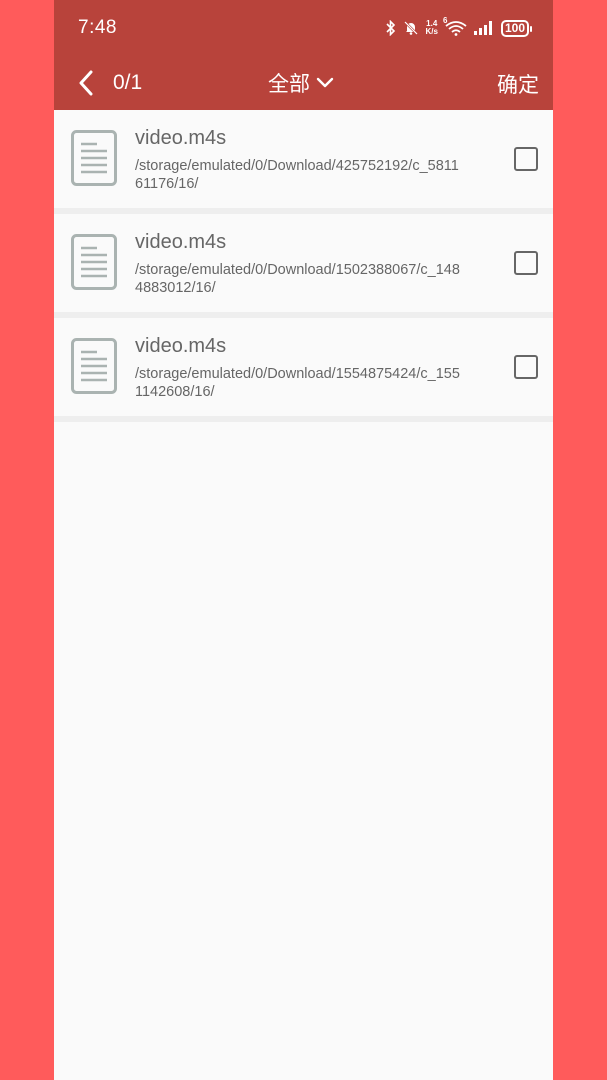  I want to click on net-speed: 1.4 K/s, so click(431, 27).